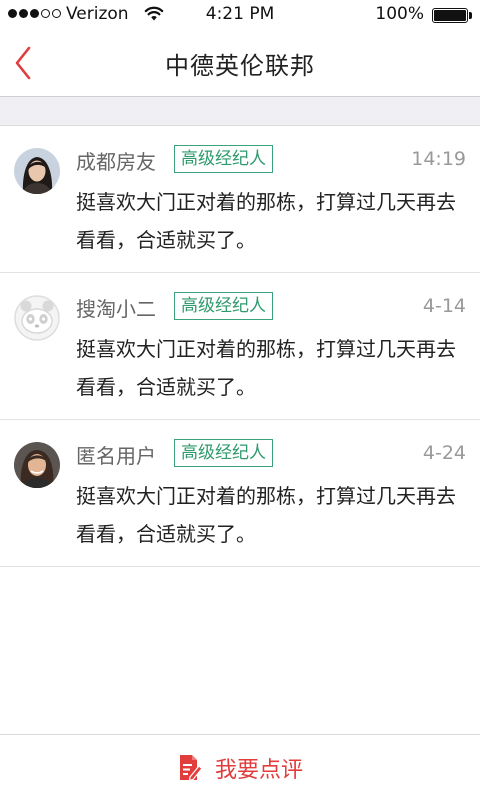 Image resolution: width=480 pixels, height=801 pixels. What do you see at coordinates (240, 111) in the screenshot?
I see `section-separator` at bounding box center [240, 111].